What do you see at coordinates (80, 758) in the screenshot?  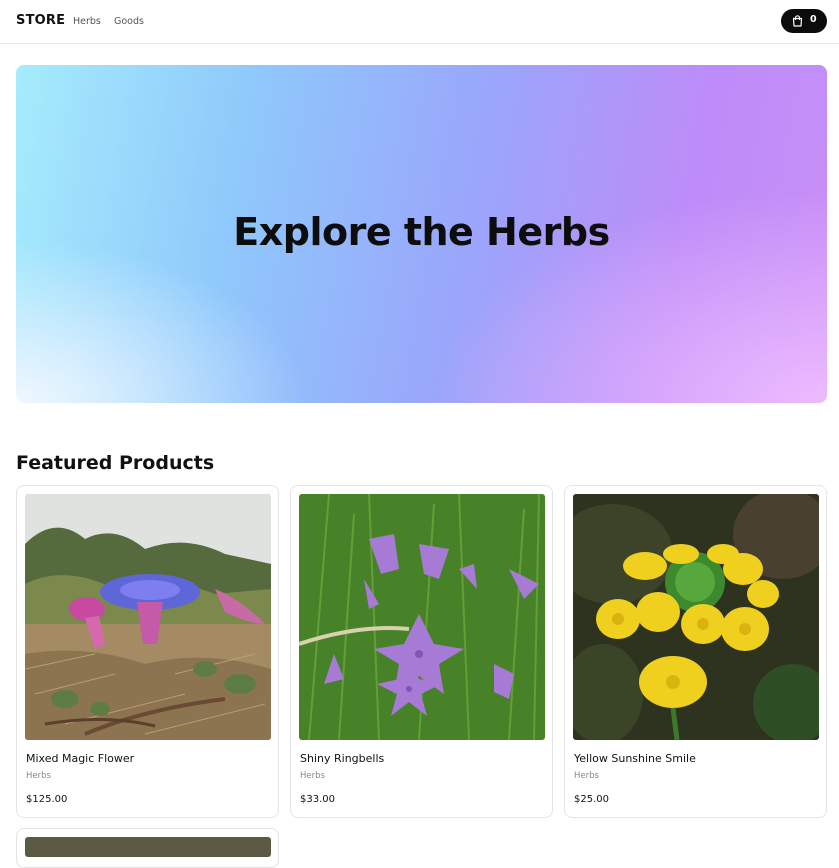 I see `product-name: Mixed Magic Flower` at bounding box center [80, 758].